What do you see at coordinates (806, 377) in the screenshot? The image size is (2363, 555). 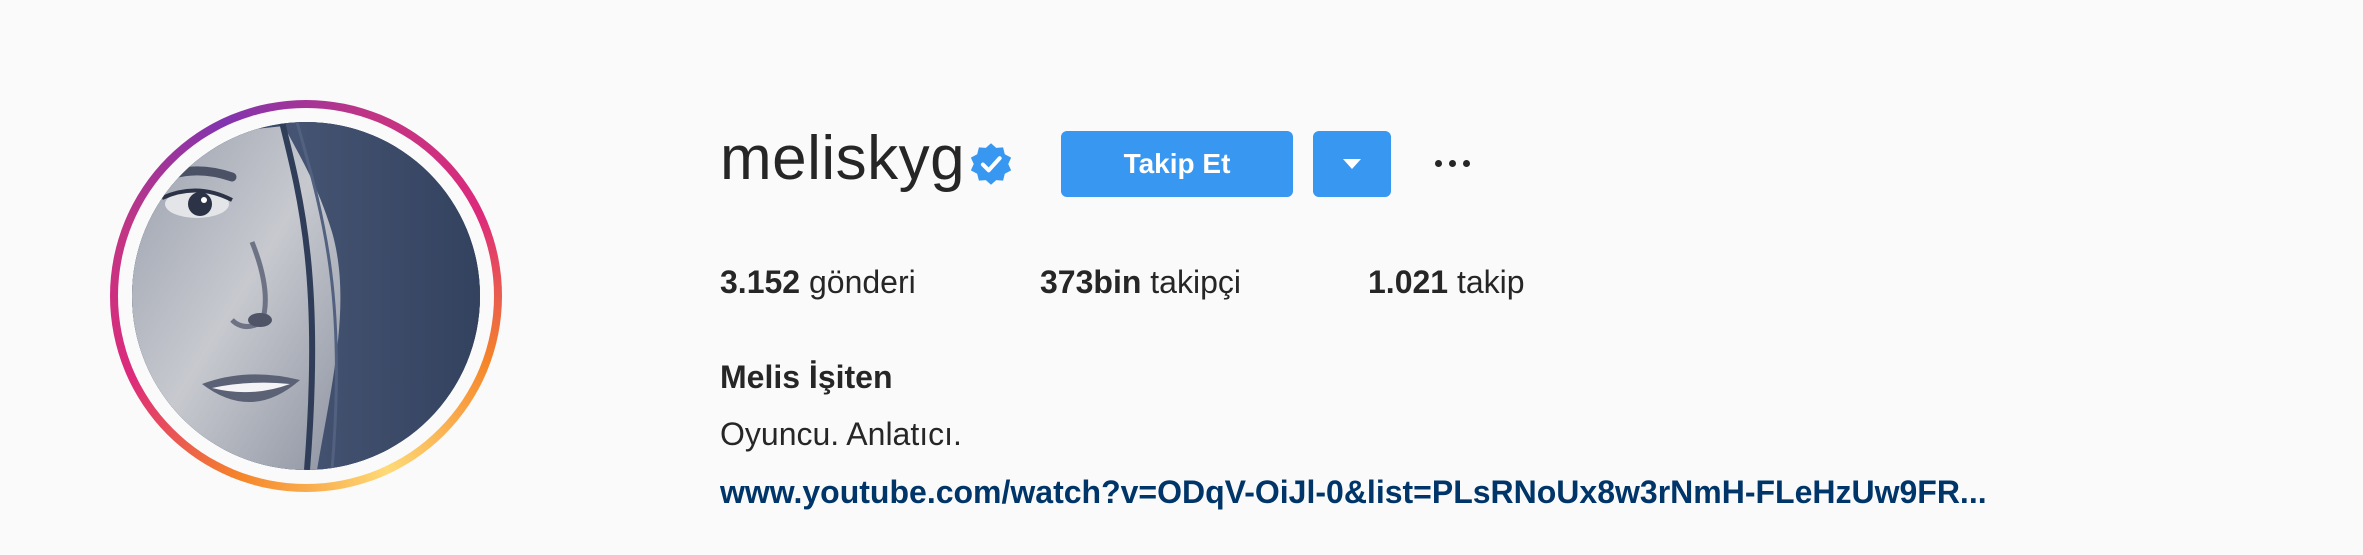 I see `profile-full-name: Melis İşiten` at bounding box center [806, 377].